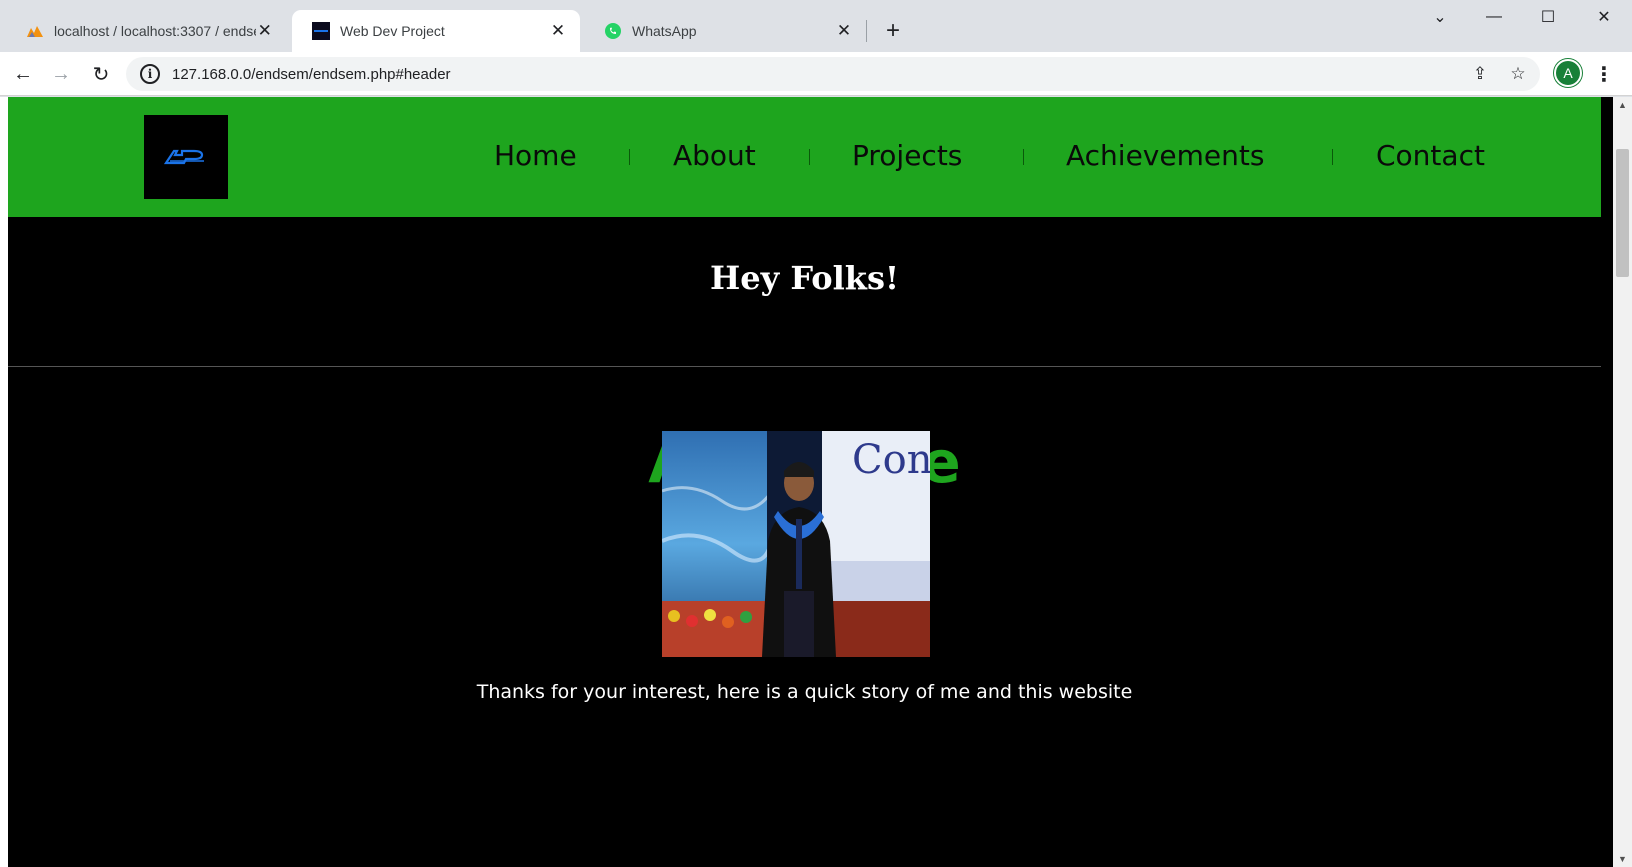  I want to click on nav-contact: Contact, so click(1430, 155).